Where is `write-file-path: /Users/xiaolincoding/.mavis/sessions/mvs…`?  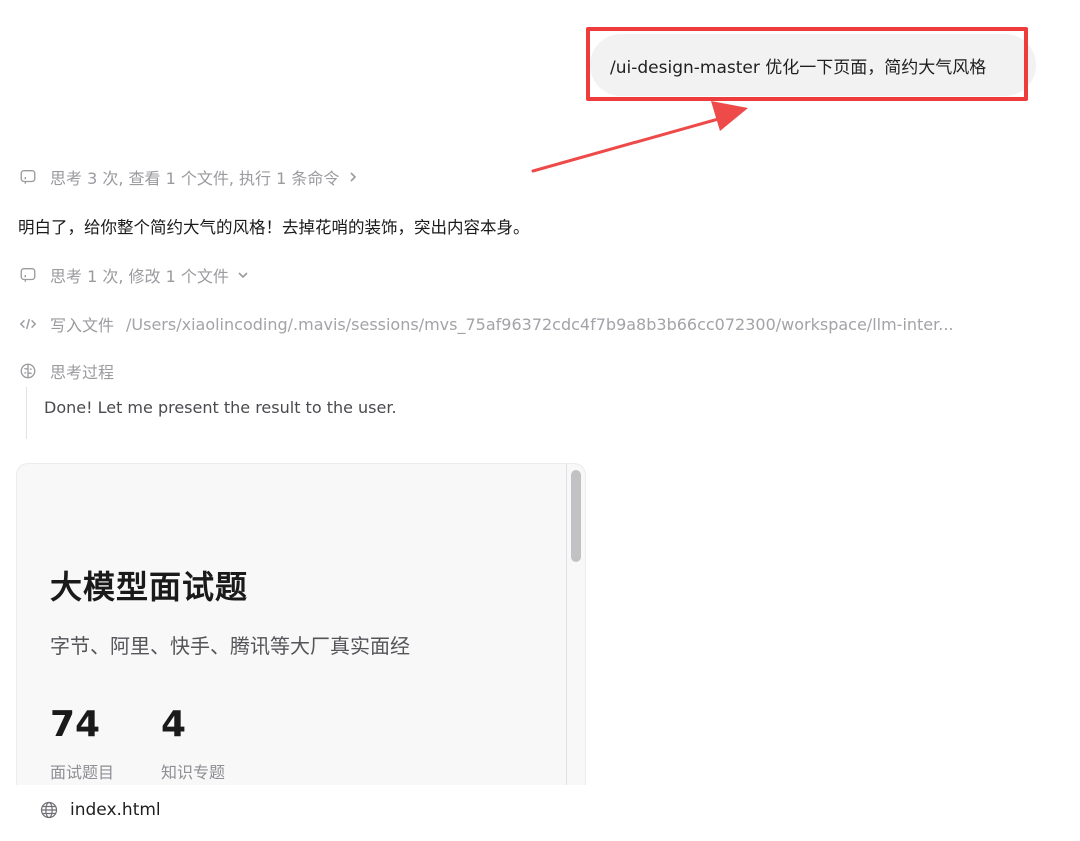 write-file-path: /Users/xiaolincoding/.mavis/sessions/mvs… is located at coordinates (540, 324).